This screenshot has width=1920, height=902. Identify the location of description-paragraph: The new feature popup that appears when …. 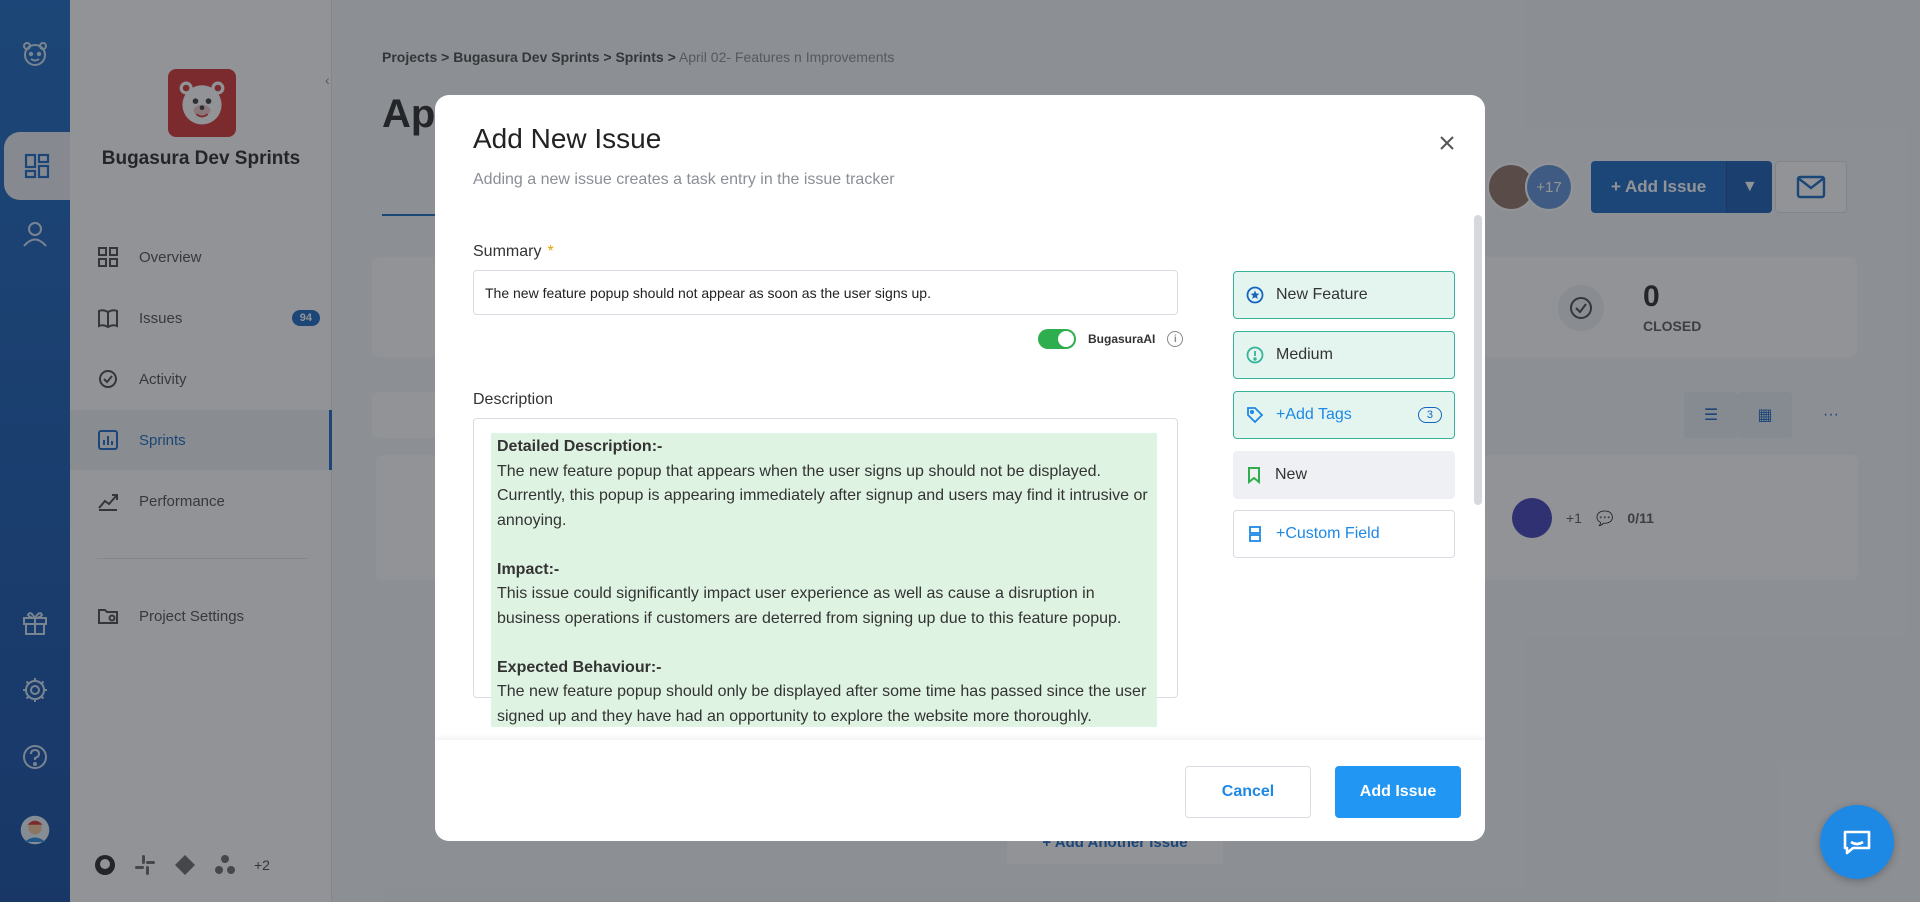
(822, 495).